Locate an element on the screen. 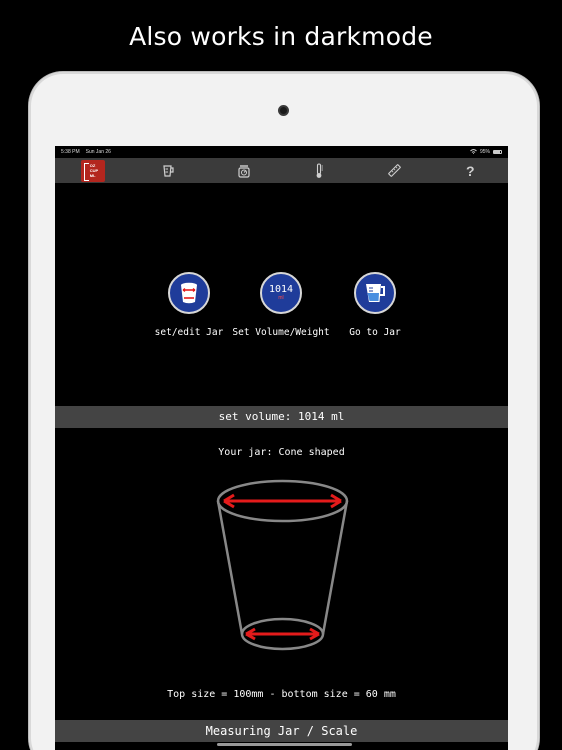  battery-percent: 95% is located at coordinates (484, 152).